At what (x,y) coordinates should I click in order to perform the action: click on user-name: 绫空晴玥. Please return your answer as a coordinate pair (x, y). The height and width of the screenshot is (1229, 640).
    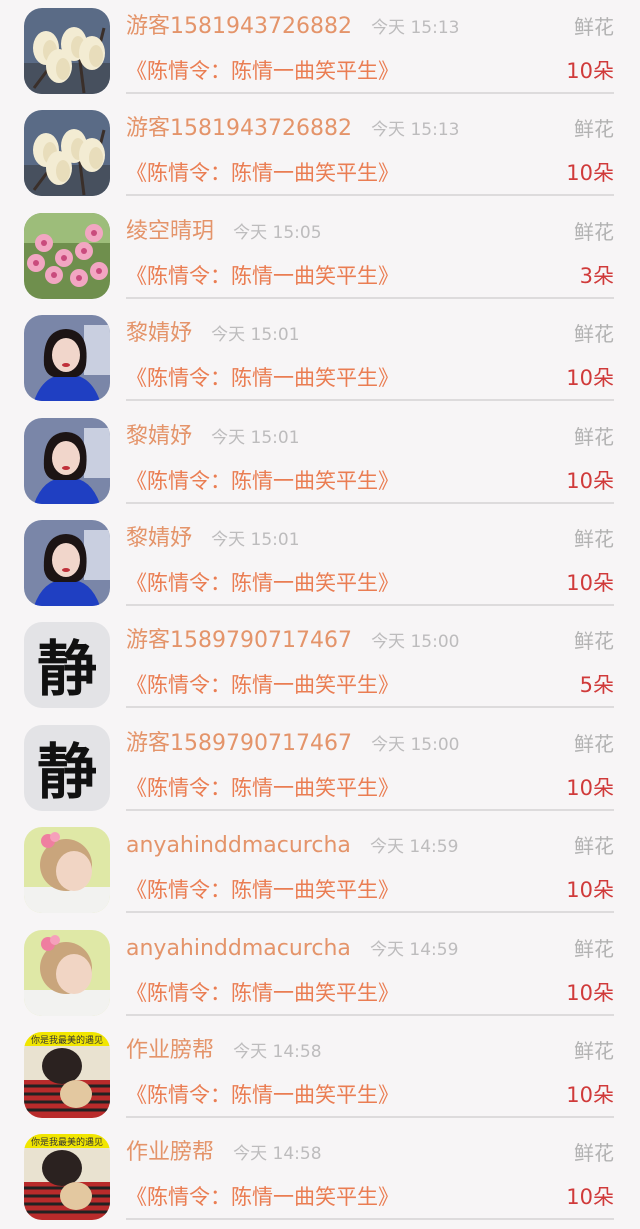
    Looking at the image, I should click on (170, 232).